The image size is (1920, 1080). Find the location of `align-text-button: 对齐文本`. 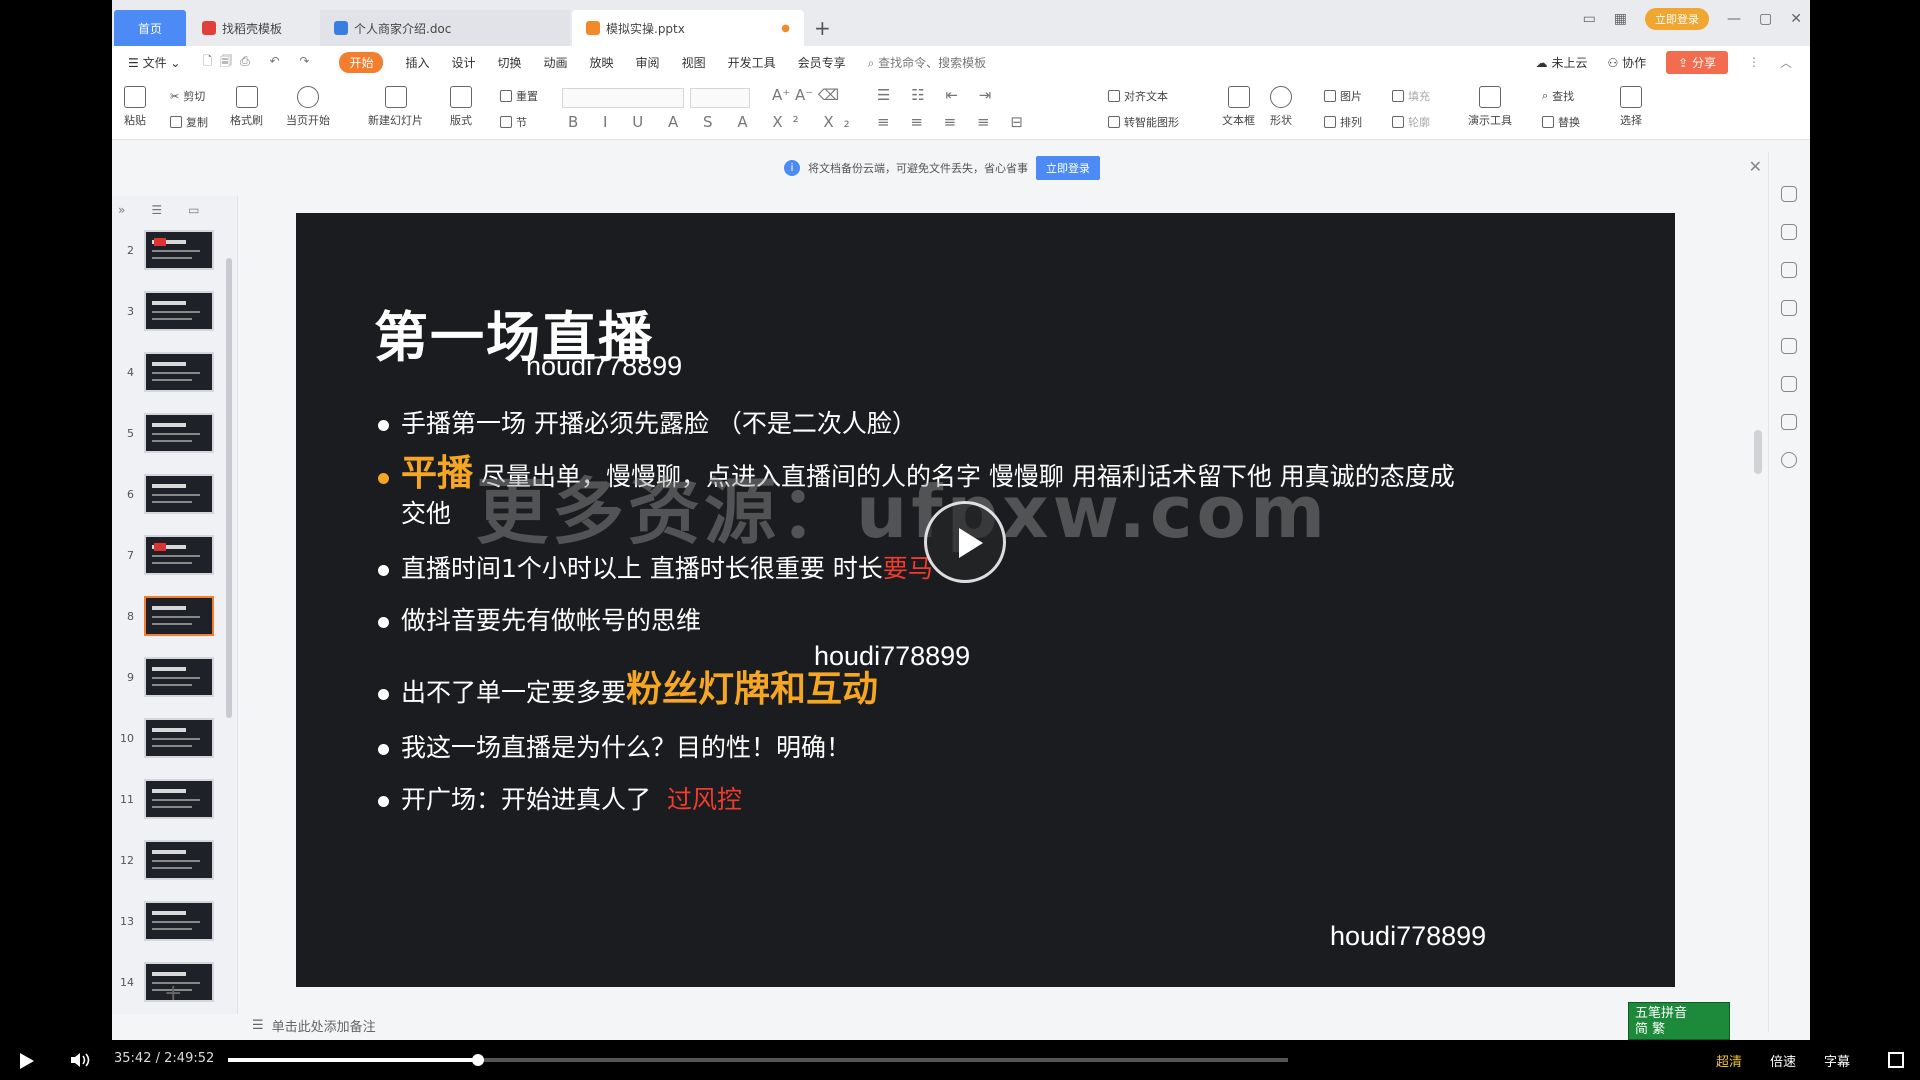

align-text-button: 对齐文本 is located at coordinates (1138, 96).